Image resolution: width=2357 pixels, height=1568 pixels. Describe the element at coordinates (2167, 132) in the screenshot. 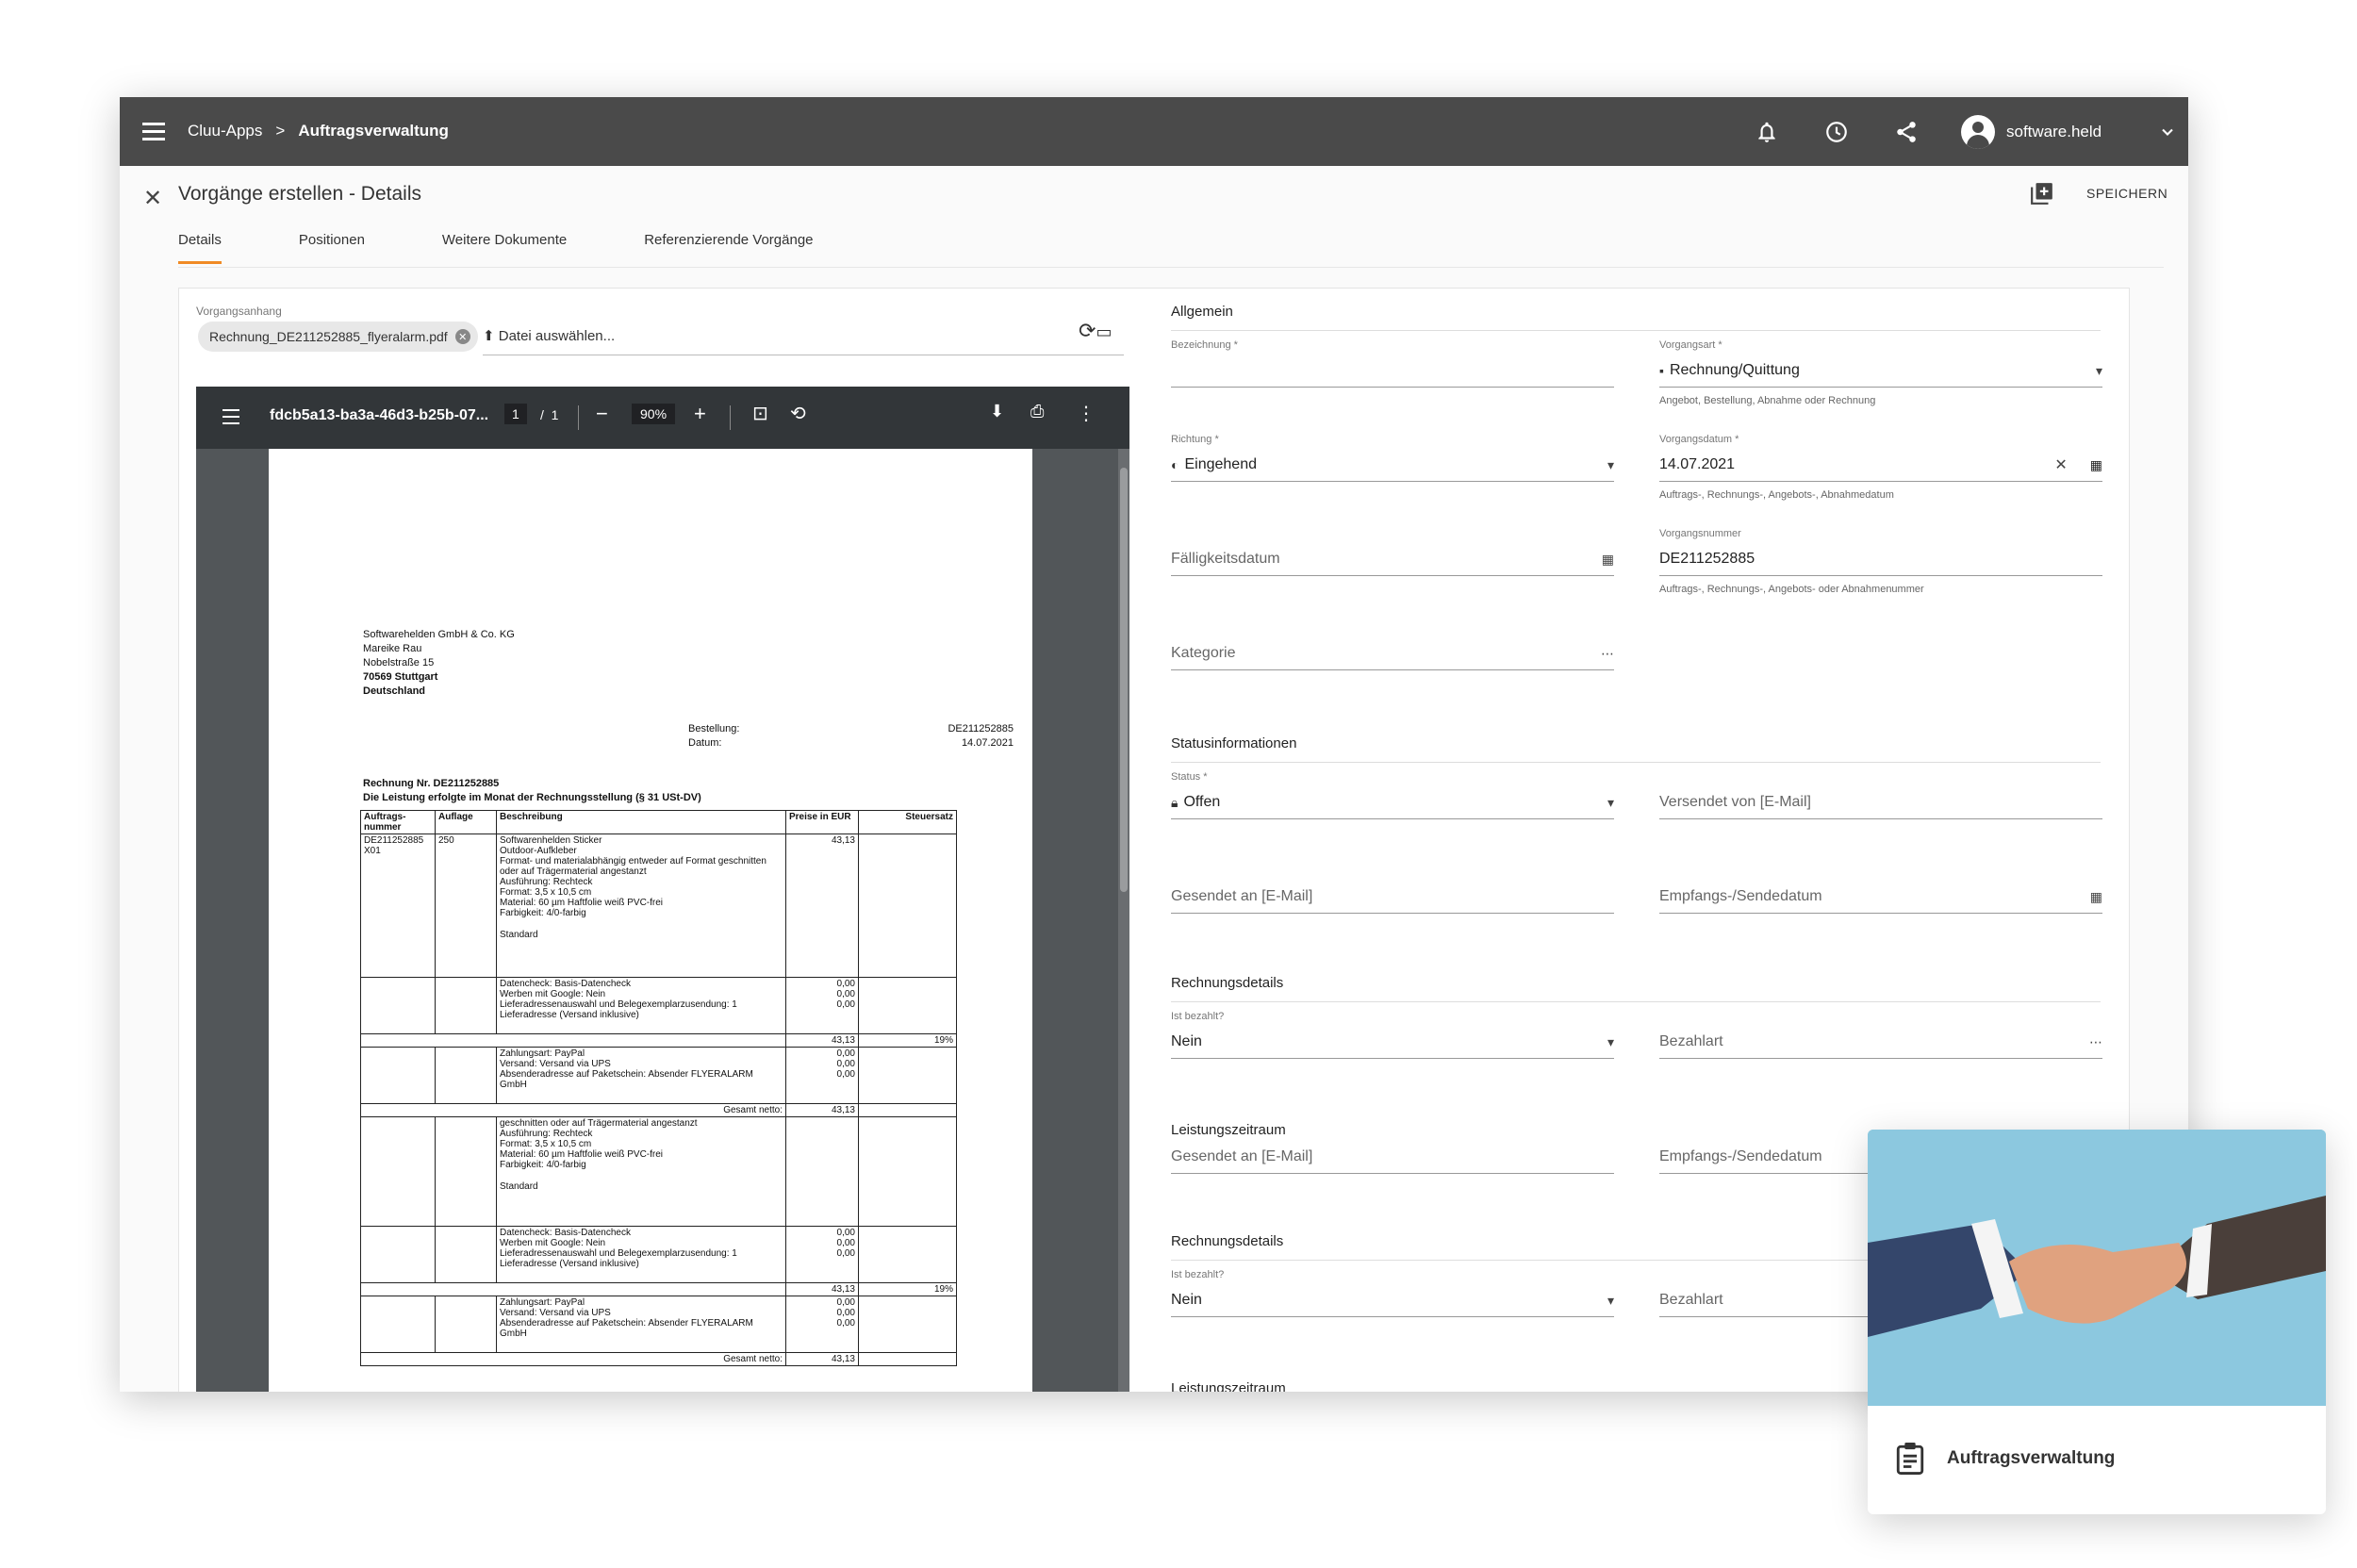

I see `chevron-down-icon` at that location.